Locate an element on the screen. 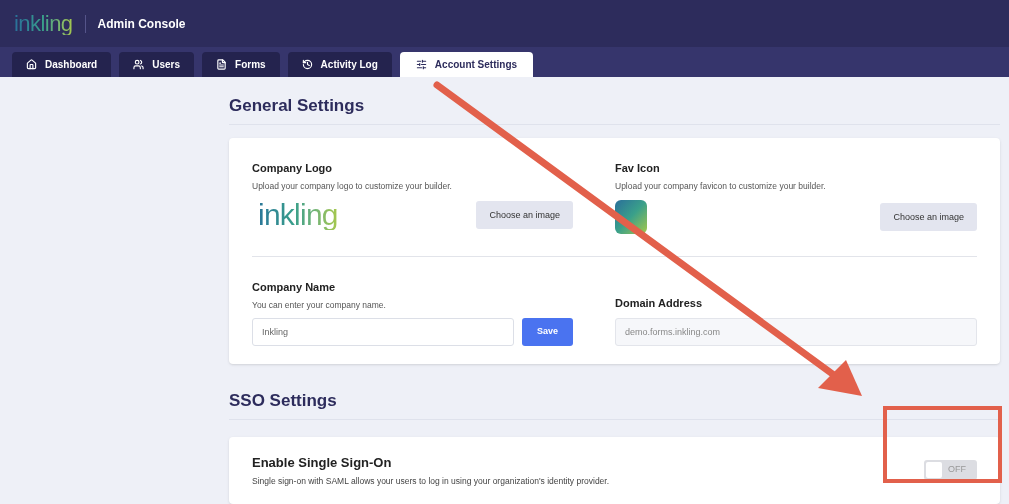 Image resolution: width=1009 pixels, height=504 pixels. field-description: You can enter your company name. is located at coordinates (319, 305).